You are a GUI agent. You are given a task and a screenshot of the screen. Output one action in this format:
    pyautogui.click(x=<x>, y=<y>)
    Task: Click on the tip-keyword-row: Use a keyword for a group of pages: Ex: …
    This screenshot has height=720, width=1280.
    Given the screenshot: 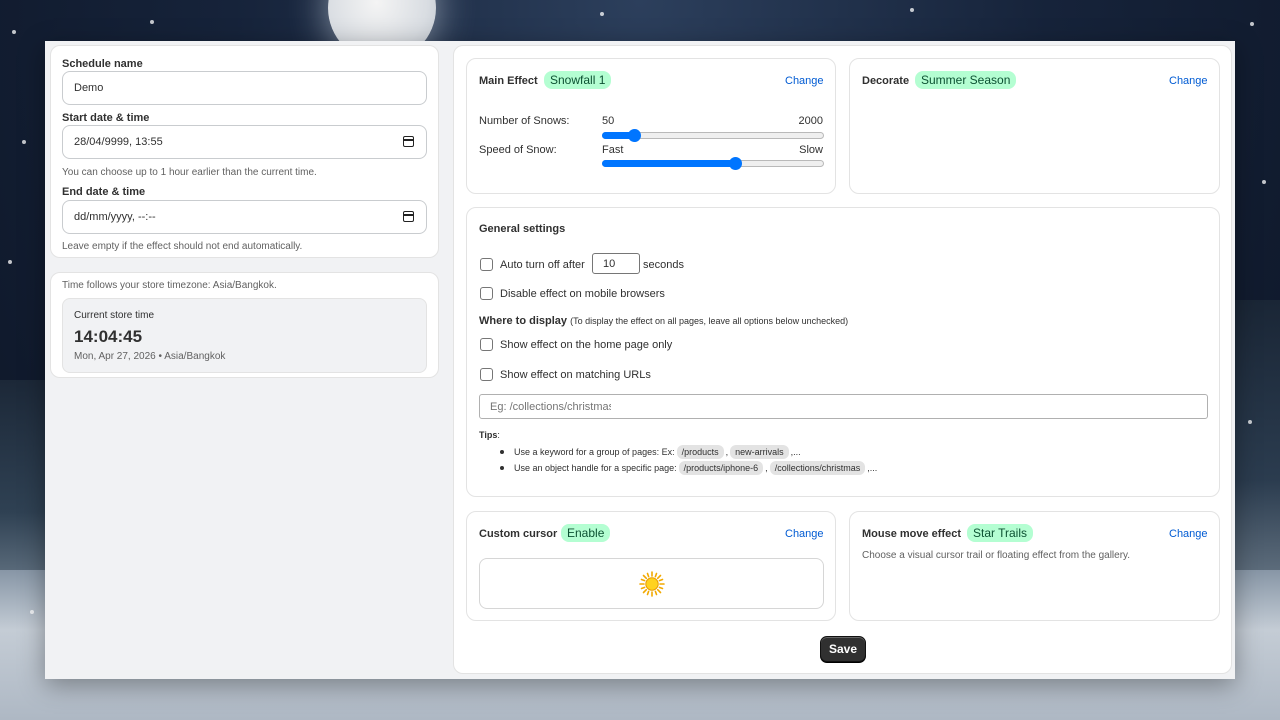 What is the action you would take?
    pyautogui.click(x=650, y=452)
    